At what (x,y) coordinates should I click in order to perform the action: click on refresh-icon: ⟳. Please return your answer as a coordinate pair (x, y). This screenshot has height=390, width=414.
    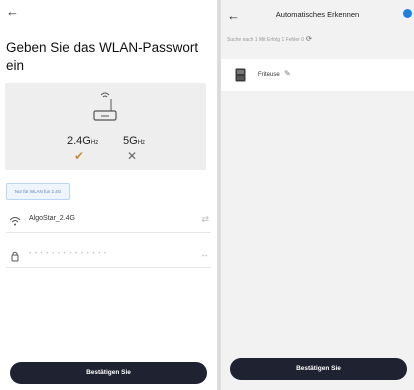
    Looking at the image, I should click on (309, 39).